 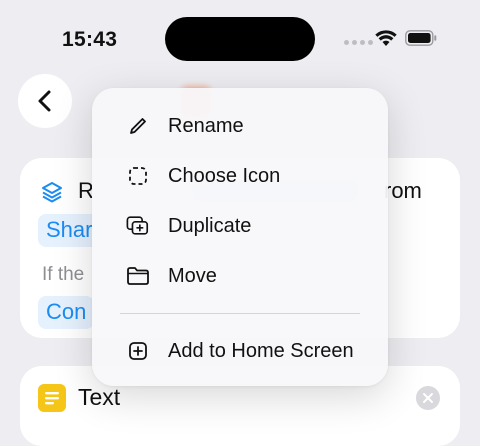 What do you see at coordinates (138, 276) in the screenshot?
I see `folder-icon` at bounding box center [138, 276].